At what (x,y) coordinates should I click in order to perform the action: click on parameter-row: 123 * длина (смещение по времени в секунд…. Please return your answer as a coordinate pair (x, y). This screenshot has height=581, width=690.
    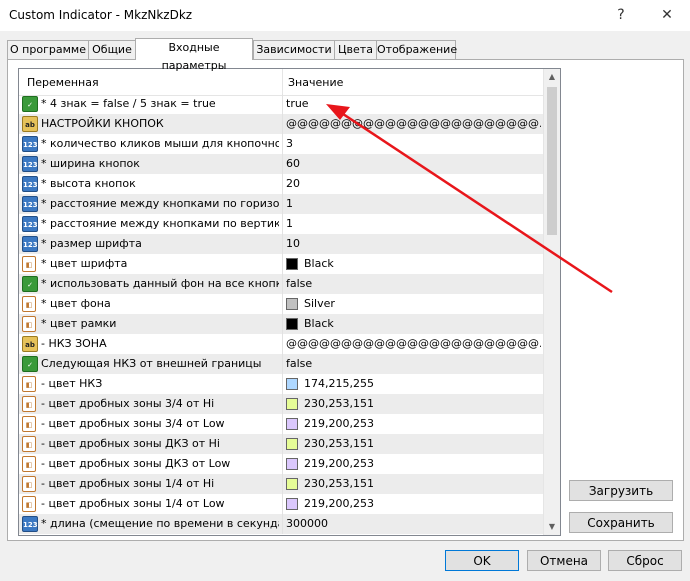
    Looking at the image, I should click on (281, 524).